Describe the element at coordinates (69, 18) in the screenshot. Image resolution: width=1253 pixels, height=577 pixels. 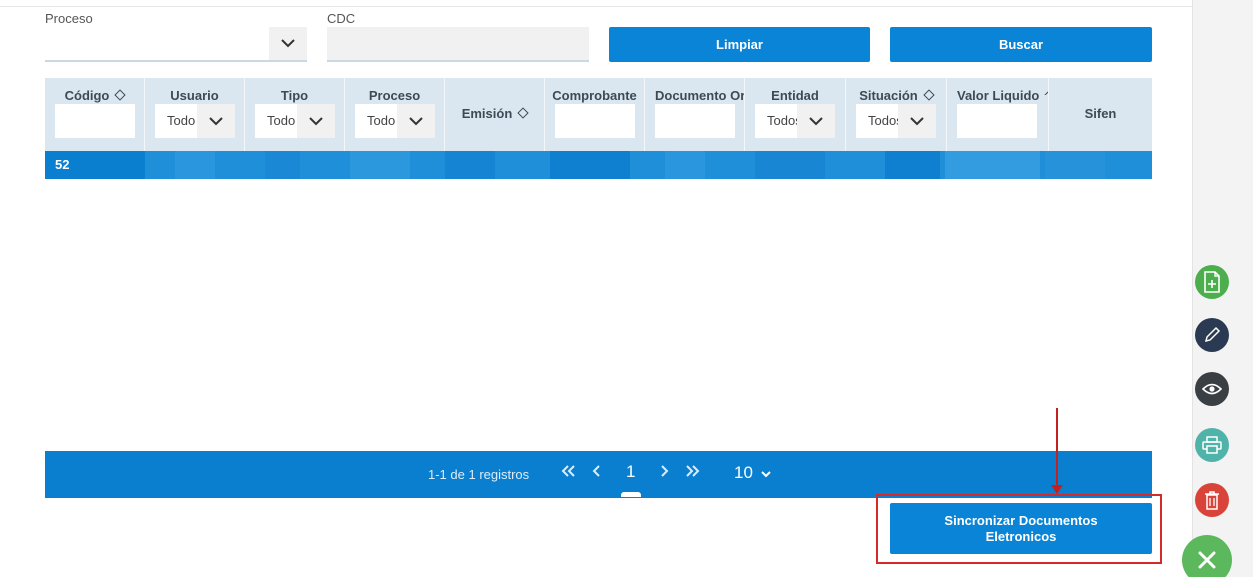
I see `proceso-filter-label: Proceso` at that location.